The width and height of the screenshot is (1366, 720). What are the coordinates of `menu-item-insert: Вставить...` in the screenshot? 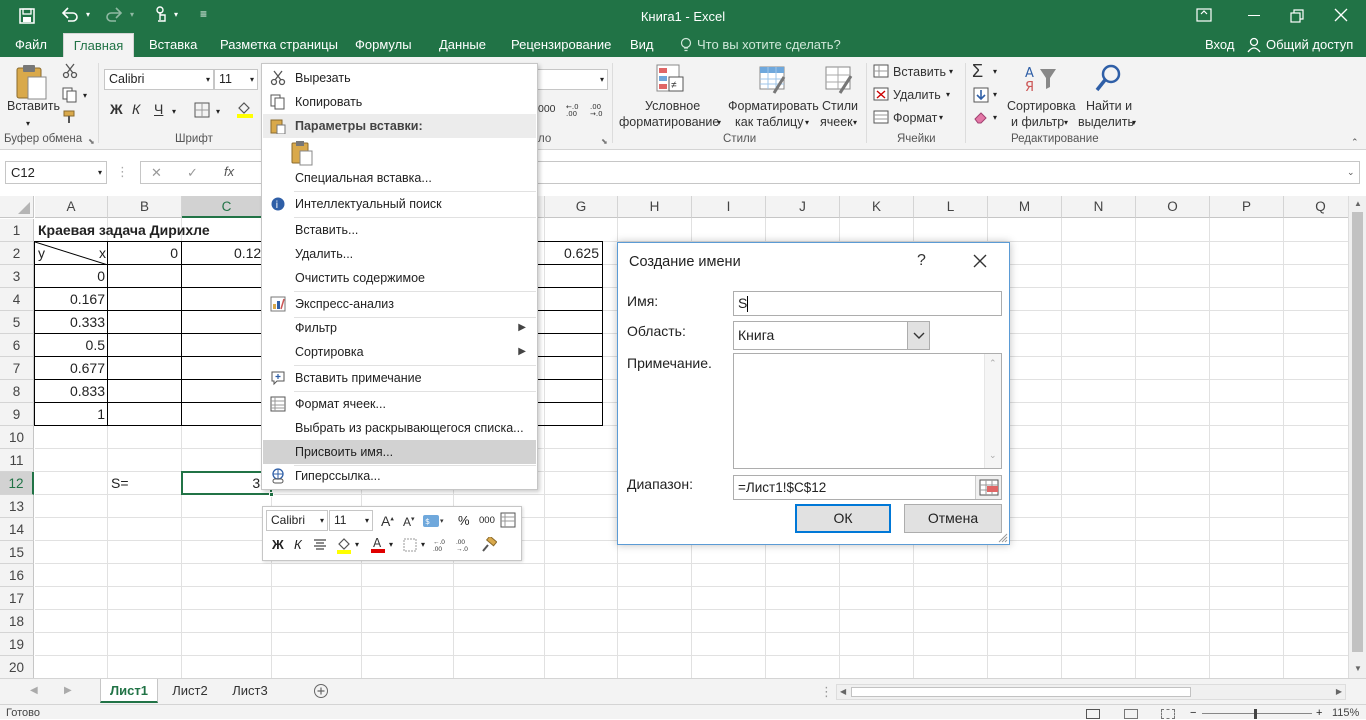 It's located at (399, 230).